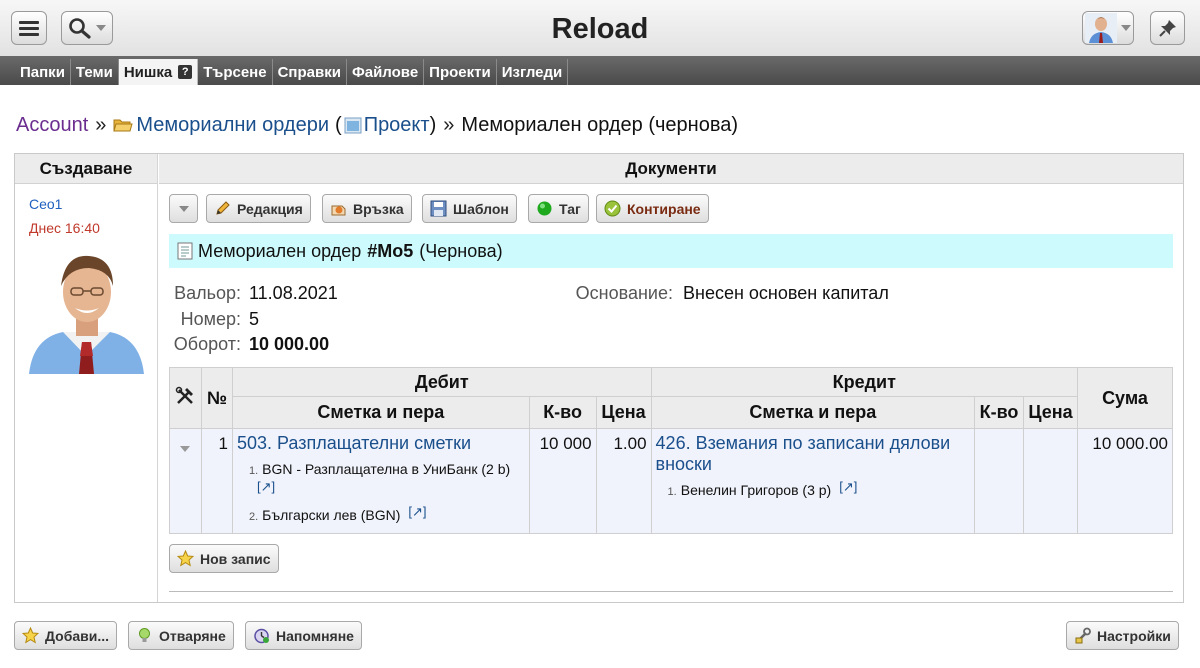 The width and height of the screenshot is (1200, 668). What do you see at coordinates (192, 635) in the screenshot?
I see `open-button-label: Отваряне` at bounding box center [192, 635].